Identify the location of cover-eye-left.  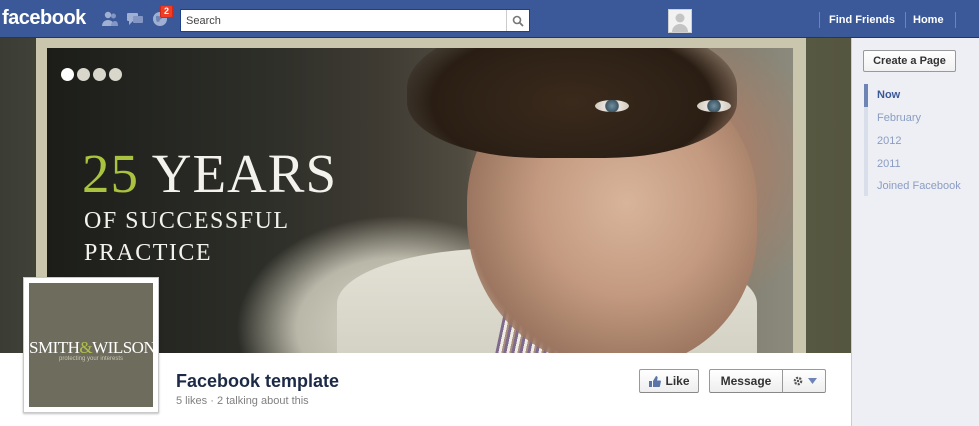
(612, 106).